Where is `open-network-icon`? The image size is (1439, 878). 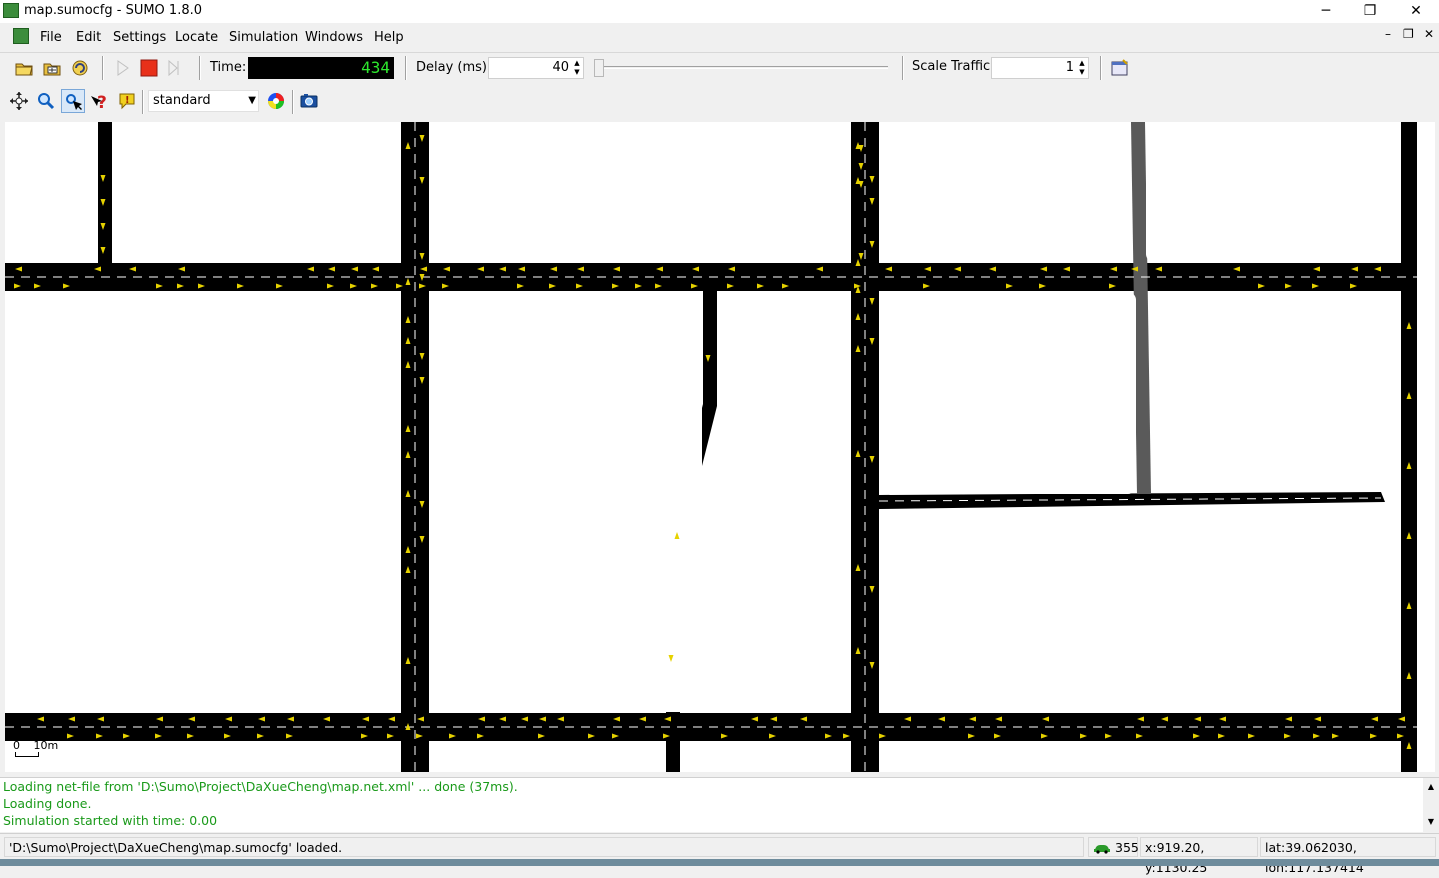
open-network-icon is located at coordinates (52, 68).